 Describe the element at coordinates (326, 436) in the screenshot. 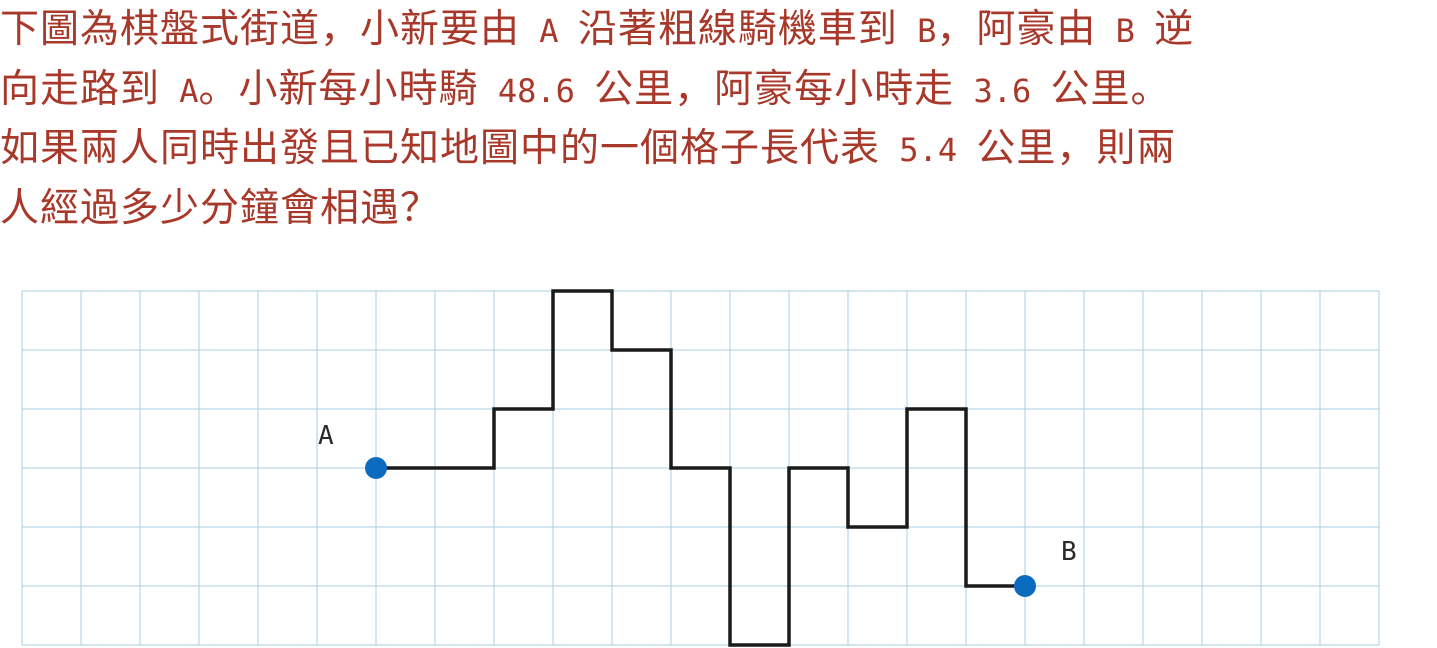

I see `point-a-label: A` at that location.